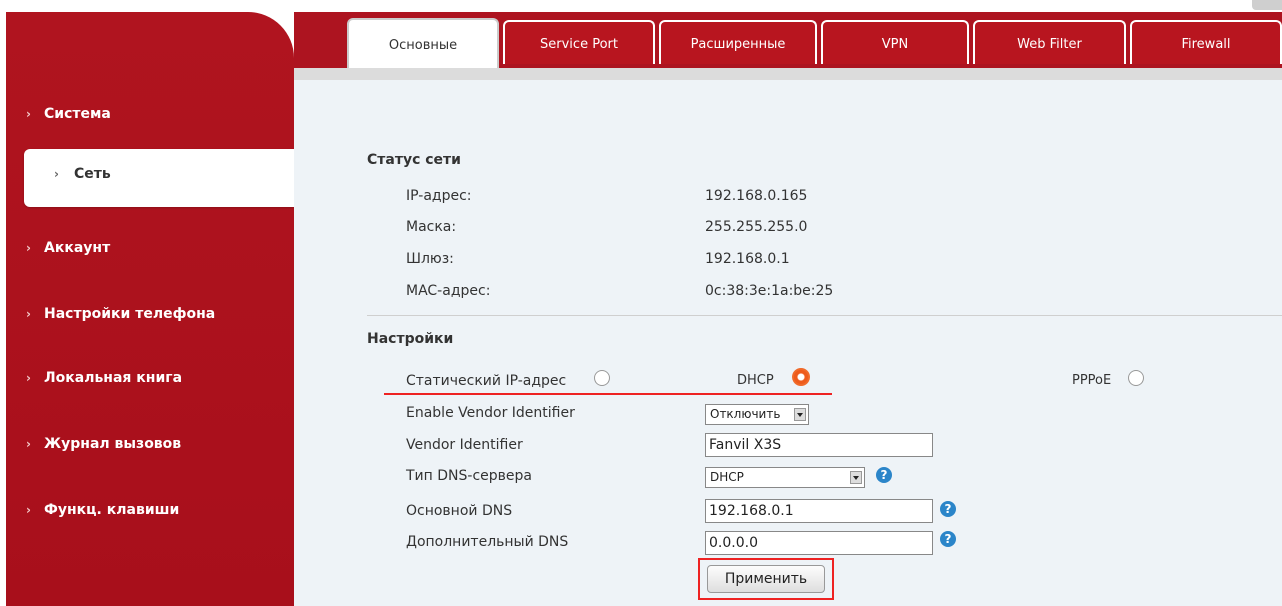  What do you see at coordinates (755, 380) in the screenshot?
I see `dhcp-label: DHCP` at bounding box center [755, 380].